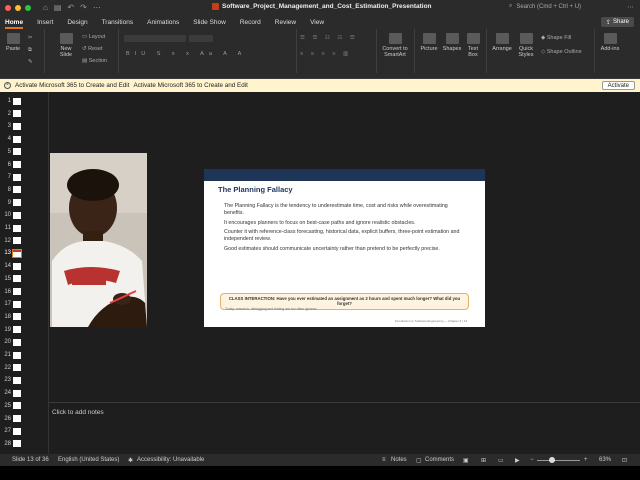 The height and width of the screenshot is (480, 640). Describe the element at coordinates (12, 190) in the screenshot. I see `slide-thumbnail: 8` at that location.